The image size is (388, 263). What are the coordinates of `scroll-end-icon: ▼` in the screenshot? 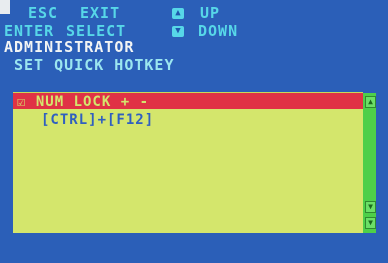 It's located at (370, 223).